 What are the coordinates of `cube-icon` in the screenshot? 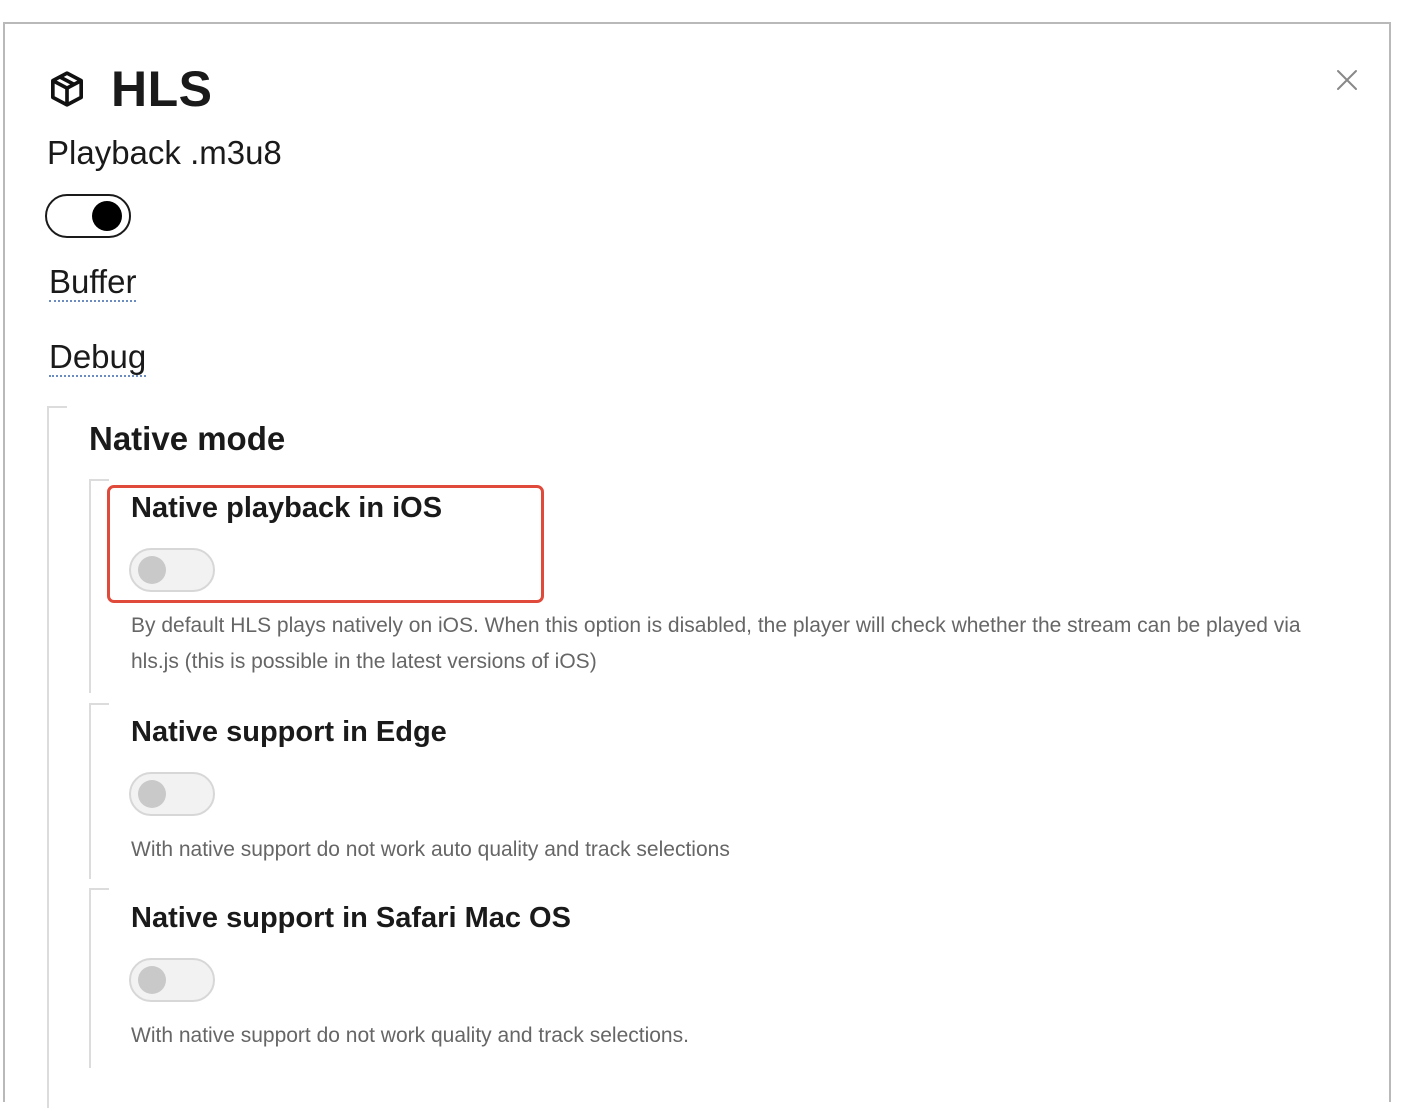 It's located at (67, 89).